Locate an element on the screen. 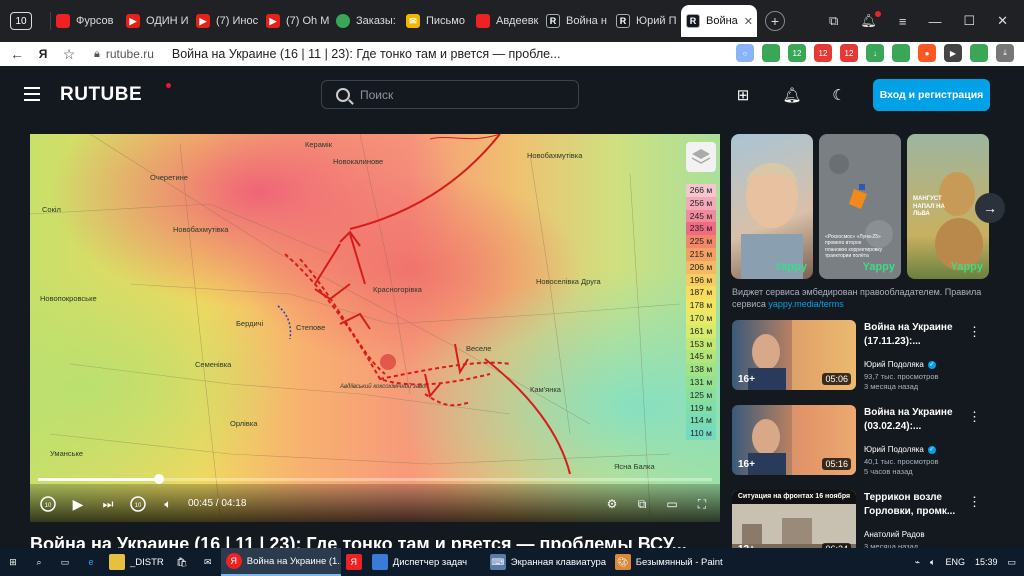 This screenshot has height=576, width=1024. browser-tab-active: R Война ✕ is located at coordinates (719, 21).